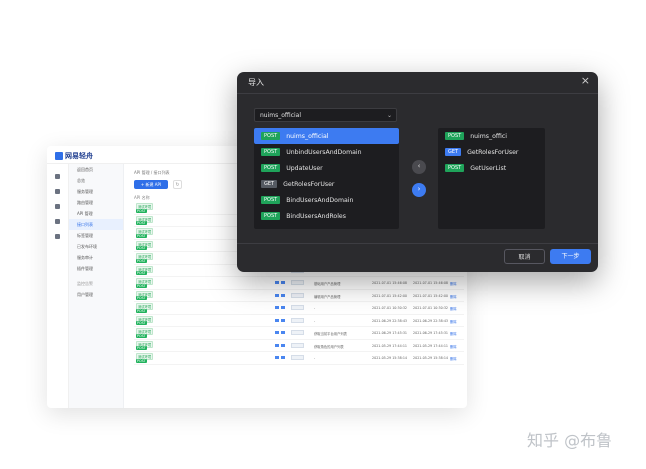 The width and height of the screenshot is (646, 469). Describe the element at coordinates (389, 115) in the screenshot. I see `chevron-down-icon: ⌄` at that location.